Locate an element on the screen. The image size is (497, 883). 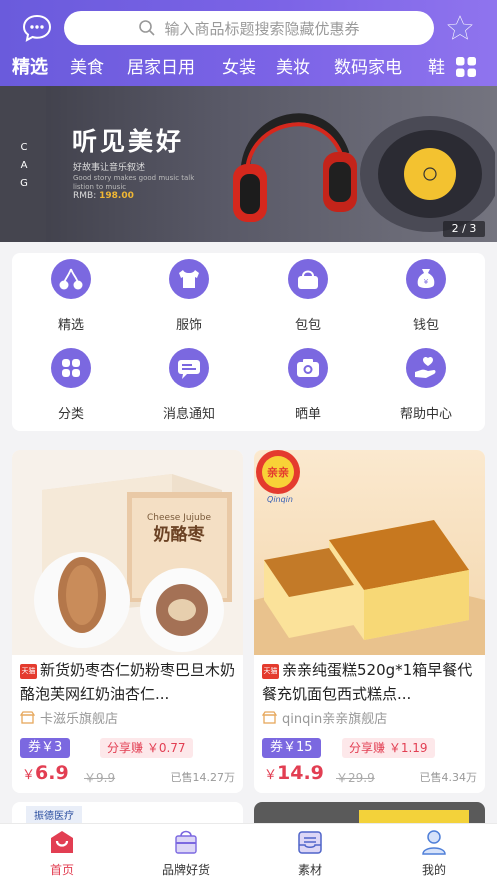
brand-logo-text-en: Qinqin is located at coordinates (280, 499).